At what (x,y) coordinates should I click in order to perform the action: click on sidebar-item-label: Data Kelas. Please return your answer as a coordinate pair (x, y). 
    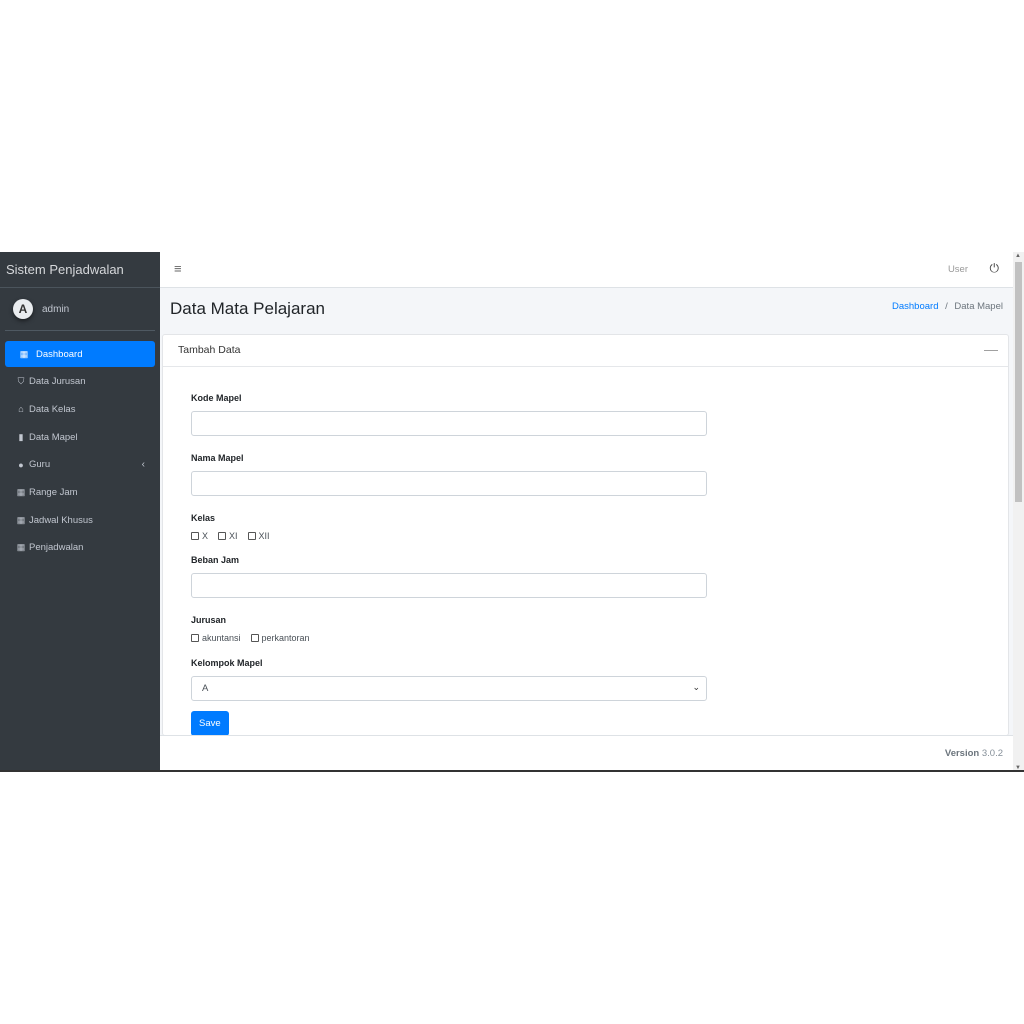
    Looking at the image, I should click on (52, 409).